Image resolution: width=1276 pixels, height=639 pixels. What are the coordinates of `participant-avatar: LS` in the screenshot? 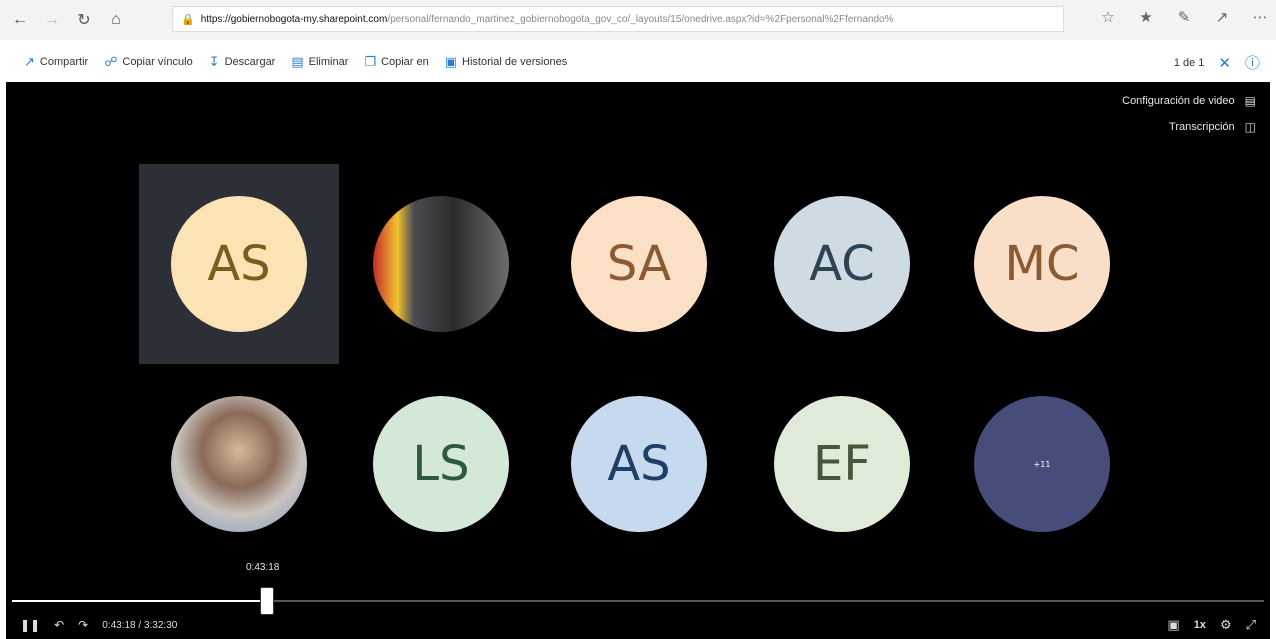 It's located at (441, 464).